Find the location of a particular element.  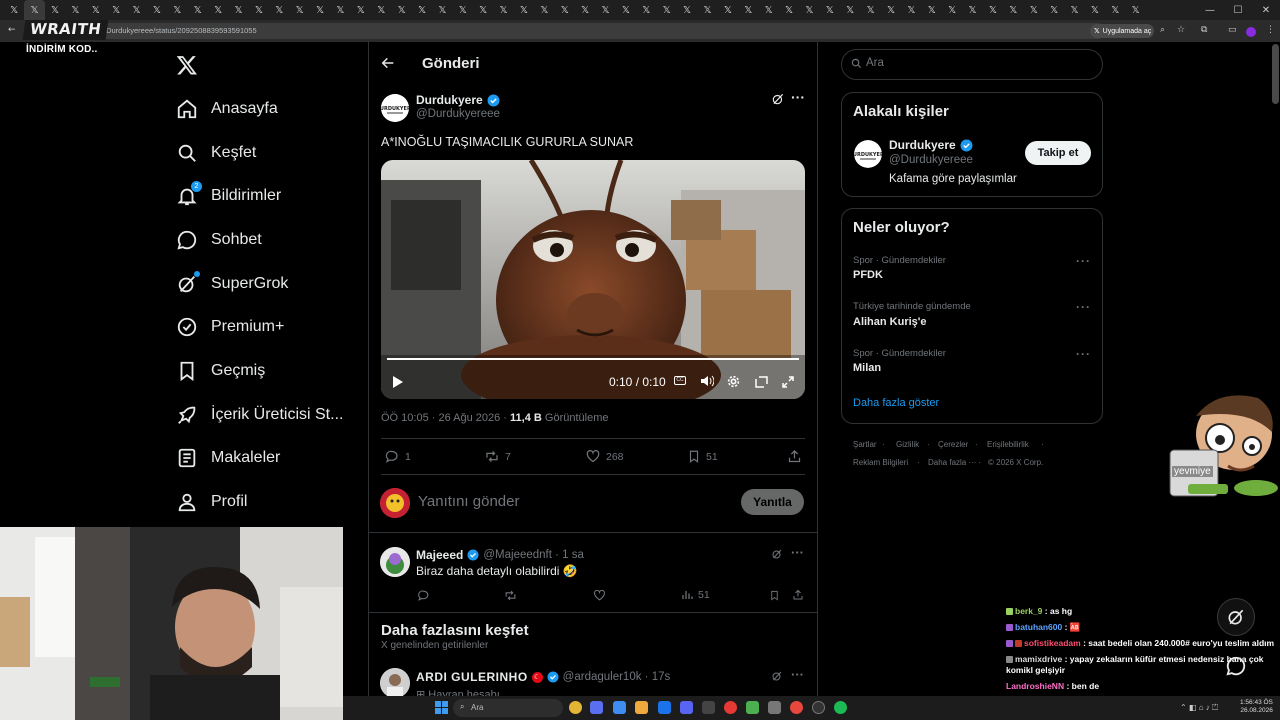

open-in-app-button: 𝕏 Uygulamada aç is located at coordinates (1122, 31).